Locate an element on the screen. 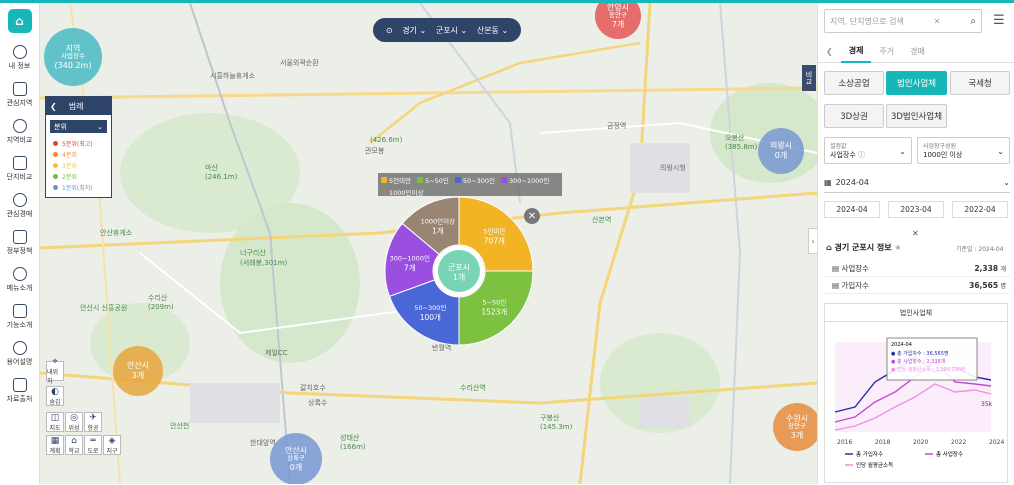  map-tool-button: ⌖ 내위치 is located at coordinates (55, 371).